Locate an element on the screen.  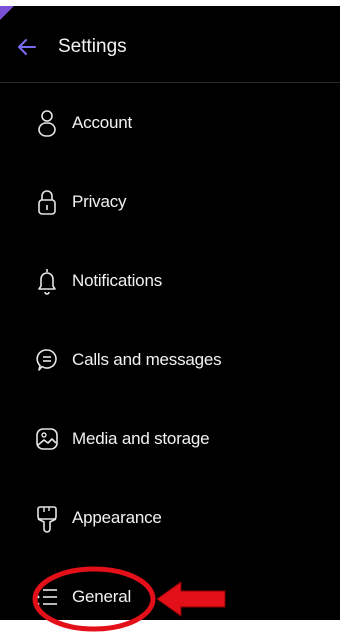
app-header: Settings is located at coordinates (170, 47).